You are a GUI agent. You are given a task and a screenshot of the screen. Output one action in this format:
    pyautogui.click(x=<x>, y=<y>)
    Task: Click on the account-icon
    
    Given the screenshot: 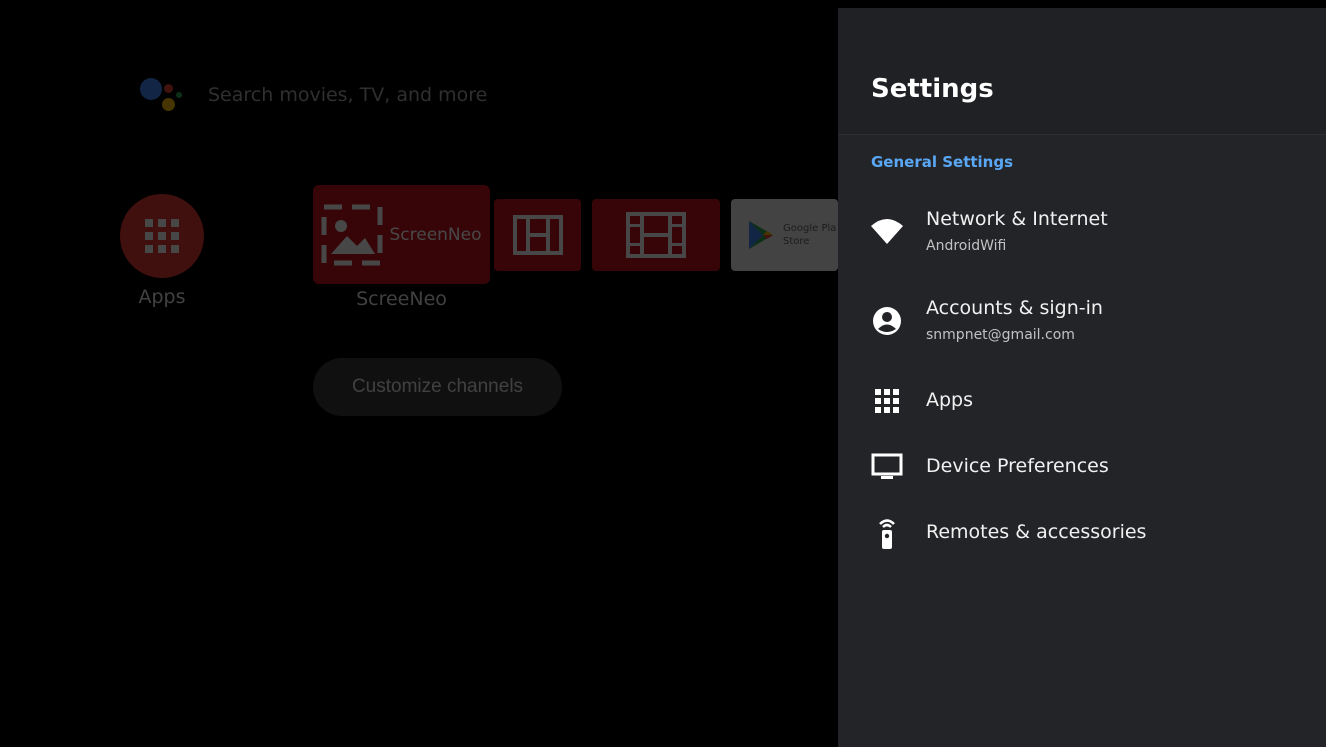 What is the action you would take?
    pyautogui.click(x=887, y=321)
    